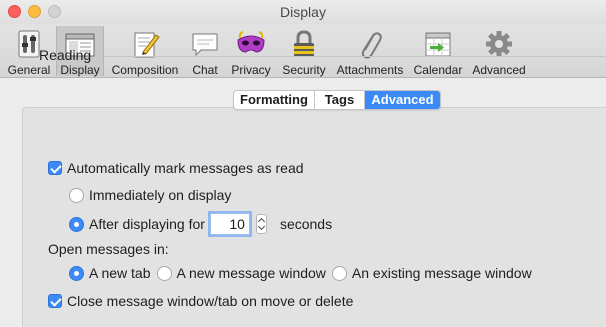 The width and height of the screenshot is (606, 327). Describe the element at coordinates (438, 51) in the screenshot. I see `toolbar-calendar: Calendar` at that location.